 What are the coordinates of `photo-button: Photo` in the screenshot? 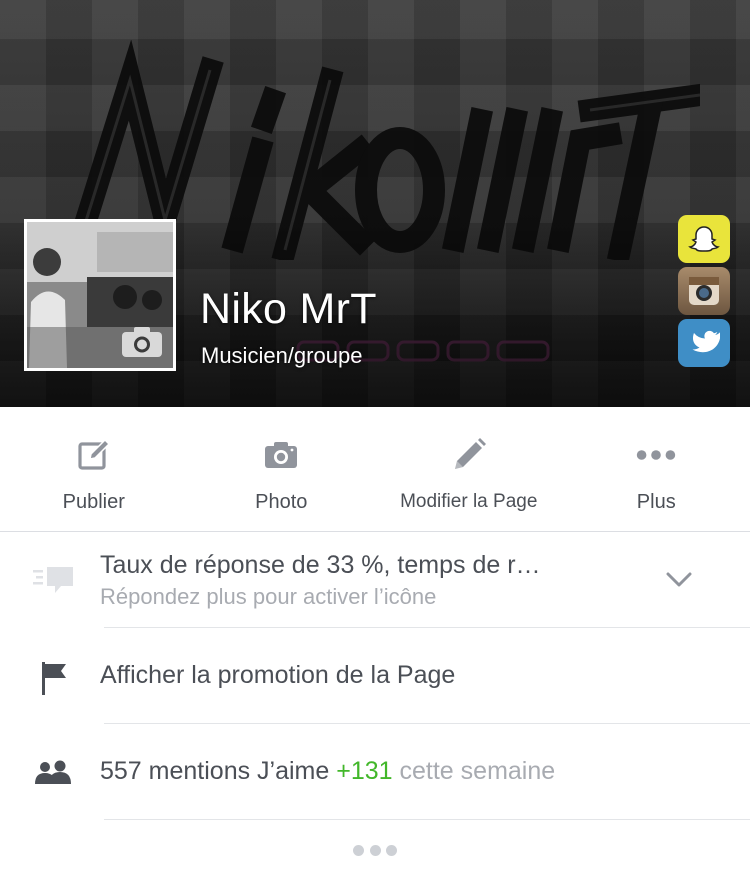 It's located at (282, 469).